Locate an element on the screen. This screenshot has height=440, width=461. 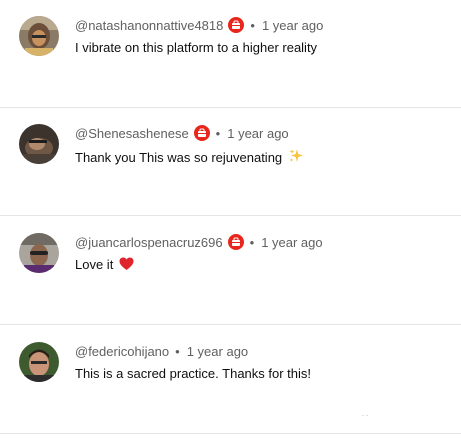
author-handle: @natashanonnattive4818 is located at coordinates (149, 25).